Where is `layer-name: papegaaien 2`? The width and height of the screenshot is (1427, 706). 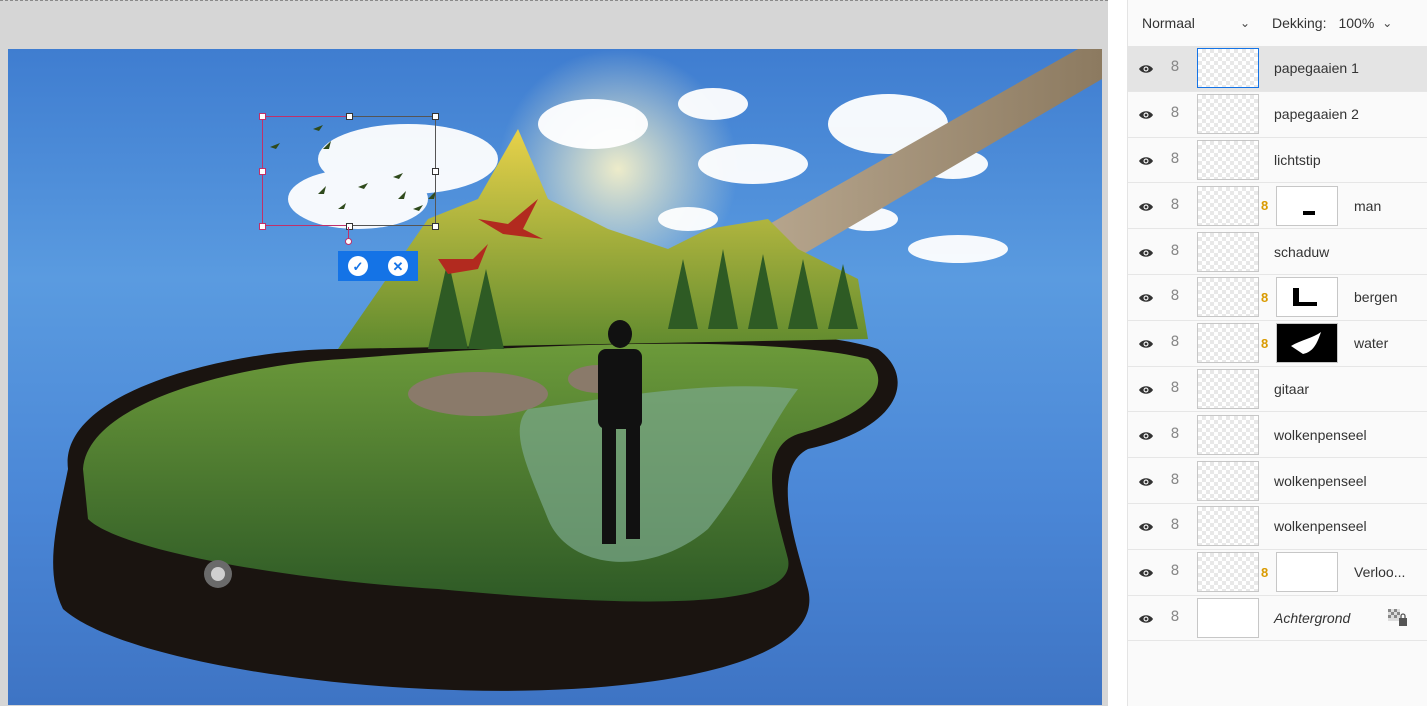 layer-name: papegaaien 2 is located at coordinates (1316, 114).